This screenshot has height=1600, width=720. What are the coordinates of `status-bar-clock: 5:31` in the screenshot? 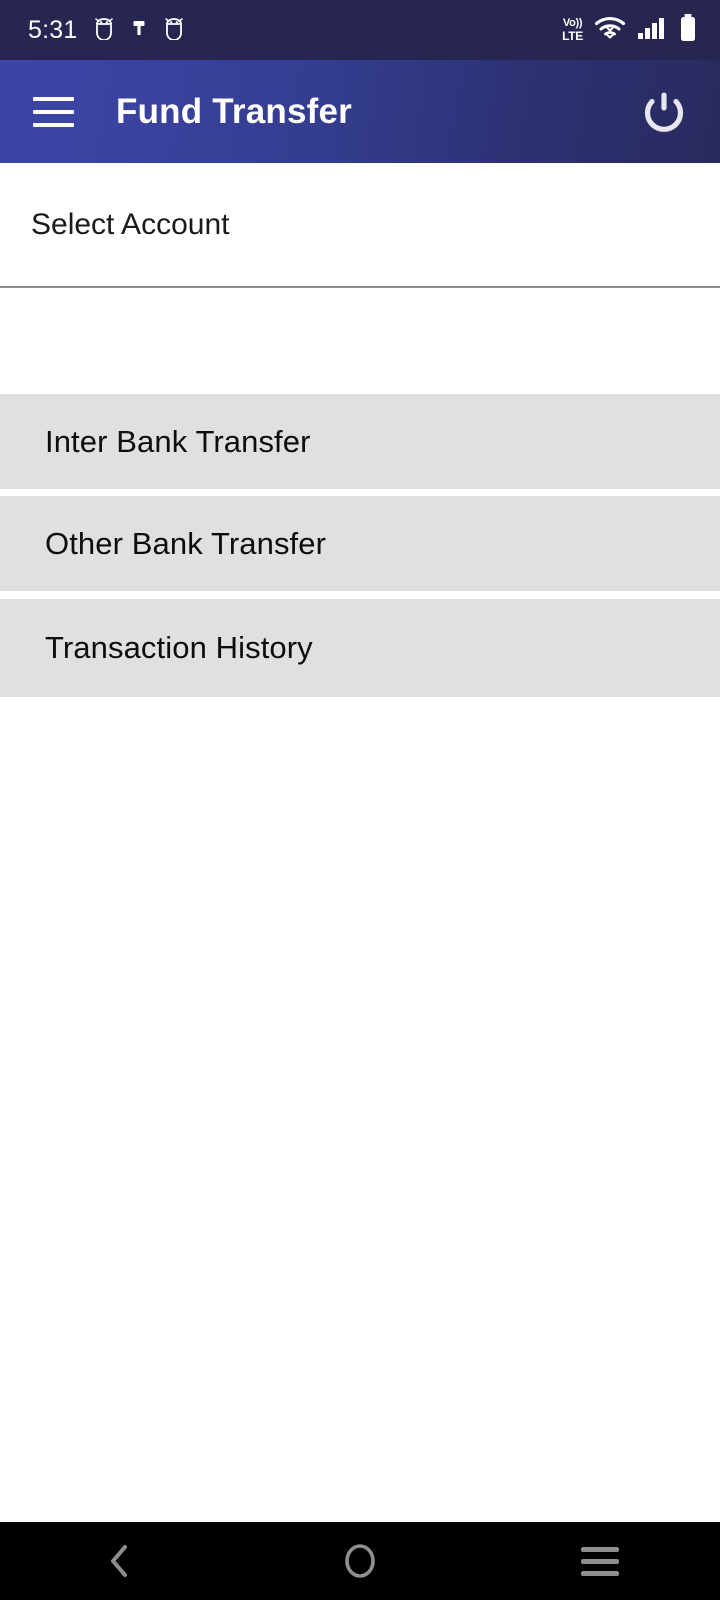 It's located at (53, 29).